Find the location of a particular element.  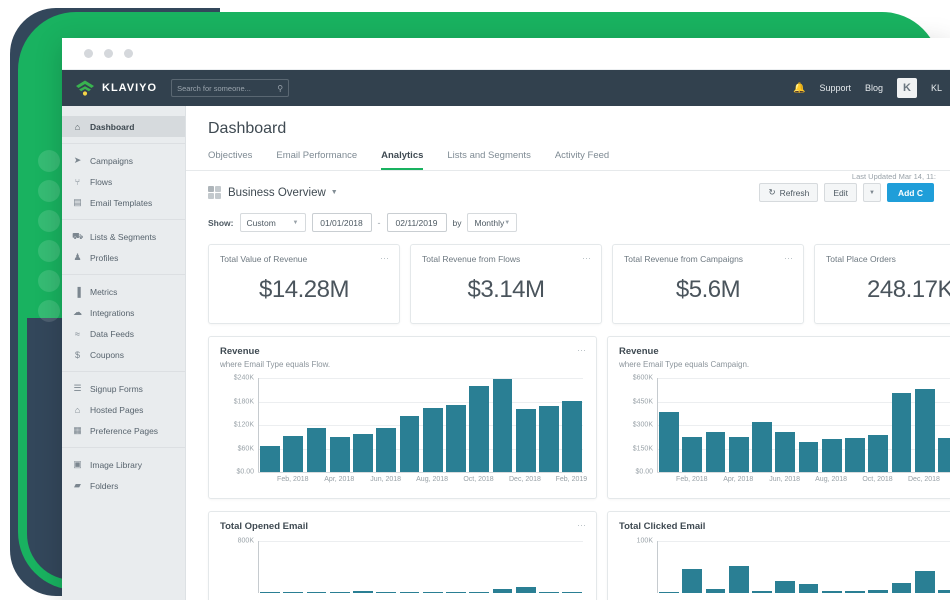

sidebar-item-image-library: ▣ Image Library is located at coordinates (123, 464).